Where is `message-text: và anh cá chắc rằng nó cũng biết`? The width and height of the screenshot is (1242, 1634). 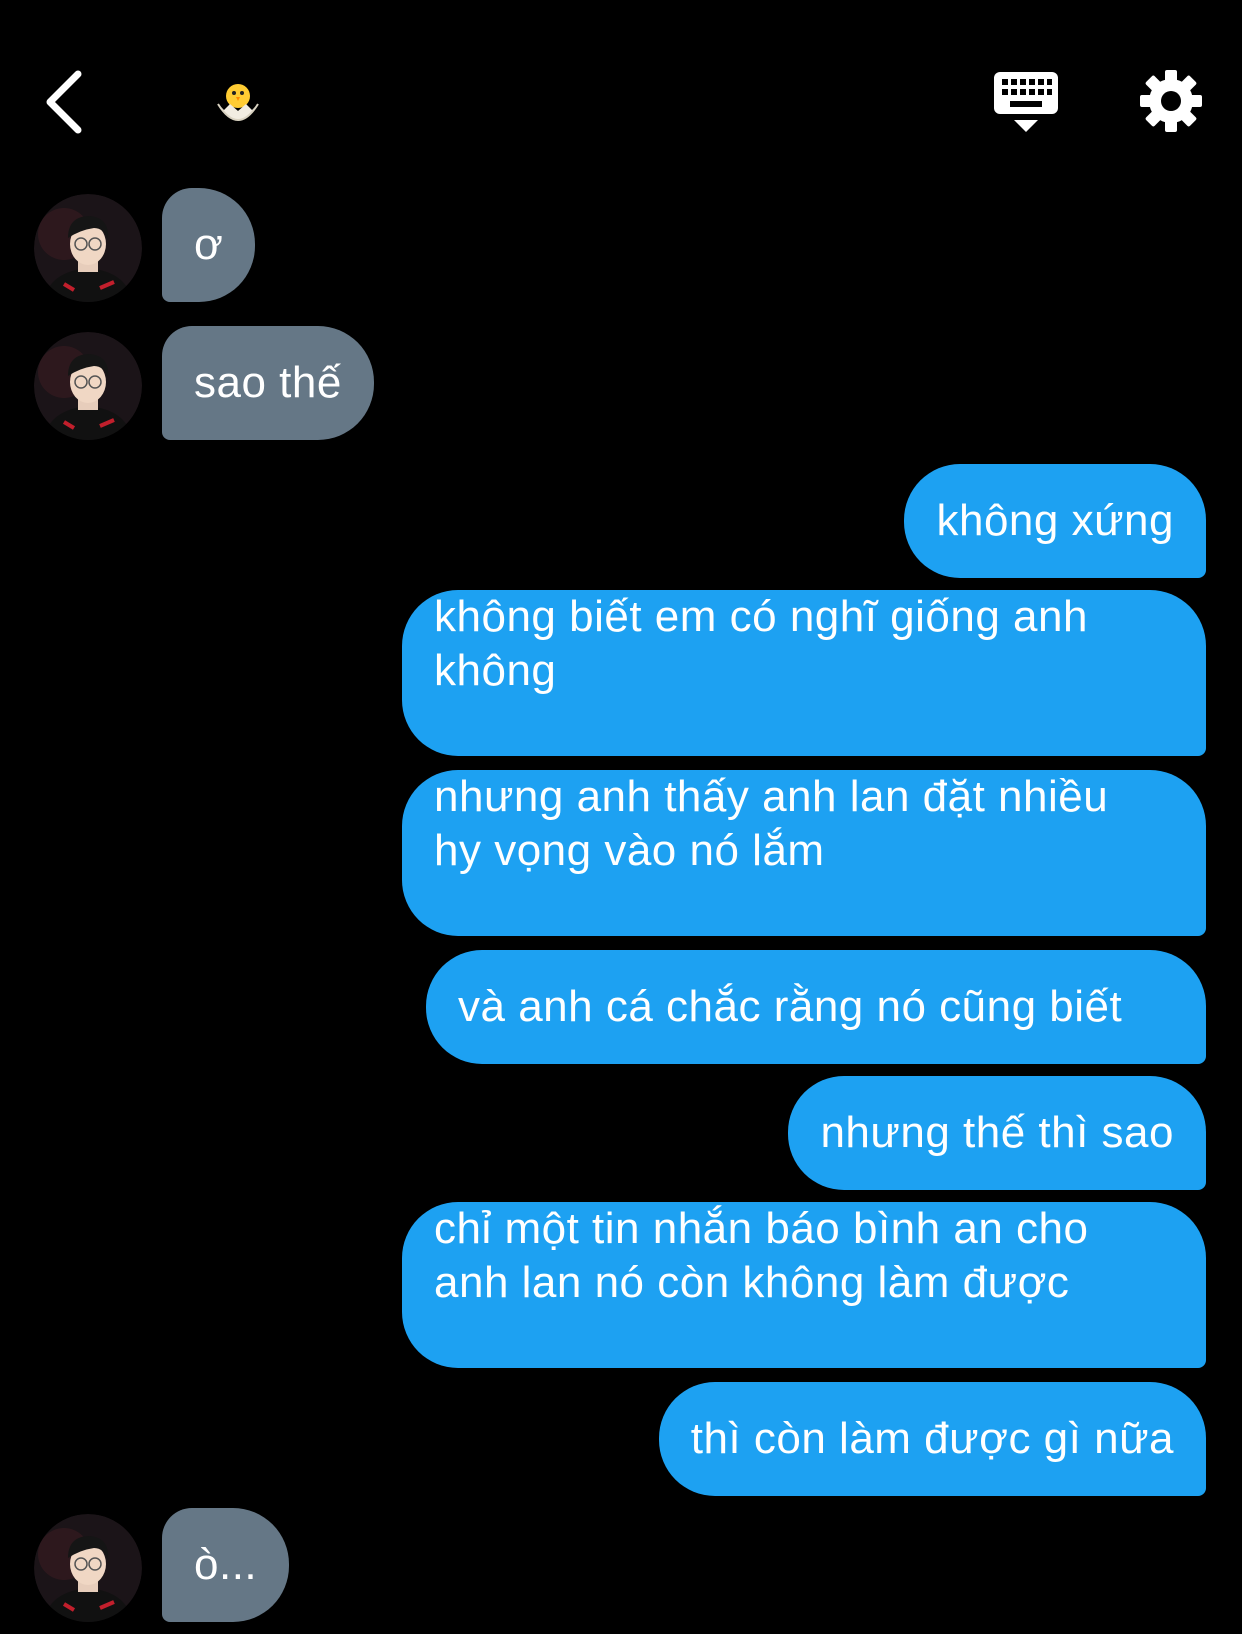
message-text: và anh cá chắc rằng nó cũng biết is located at coordinates (790, 1006).